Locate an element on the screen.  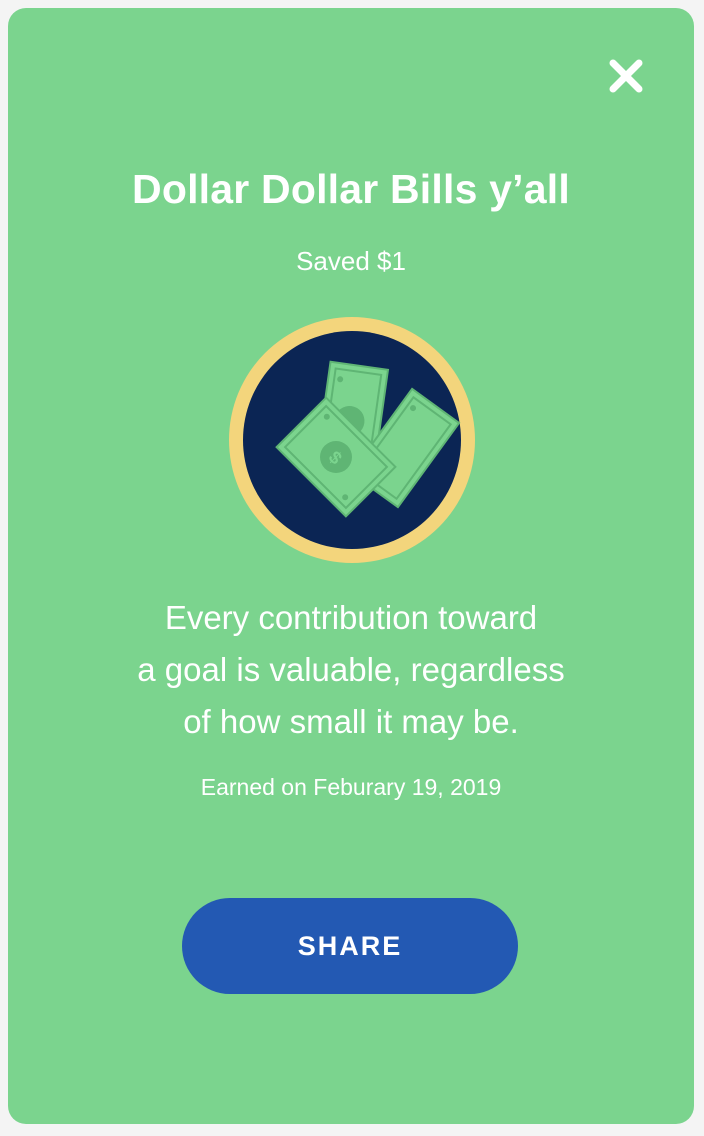
dollar-bills-badge-icon: $ is located at coordinates (352, 440).